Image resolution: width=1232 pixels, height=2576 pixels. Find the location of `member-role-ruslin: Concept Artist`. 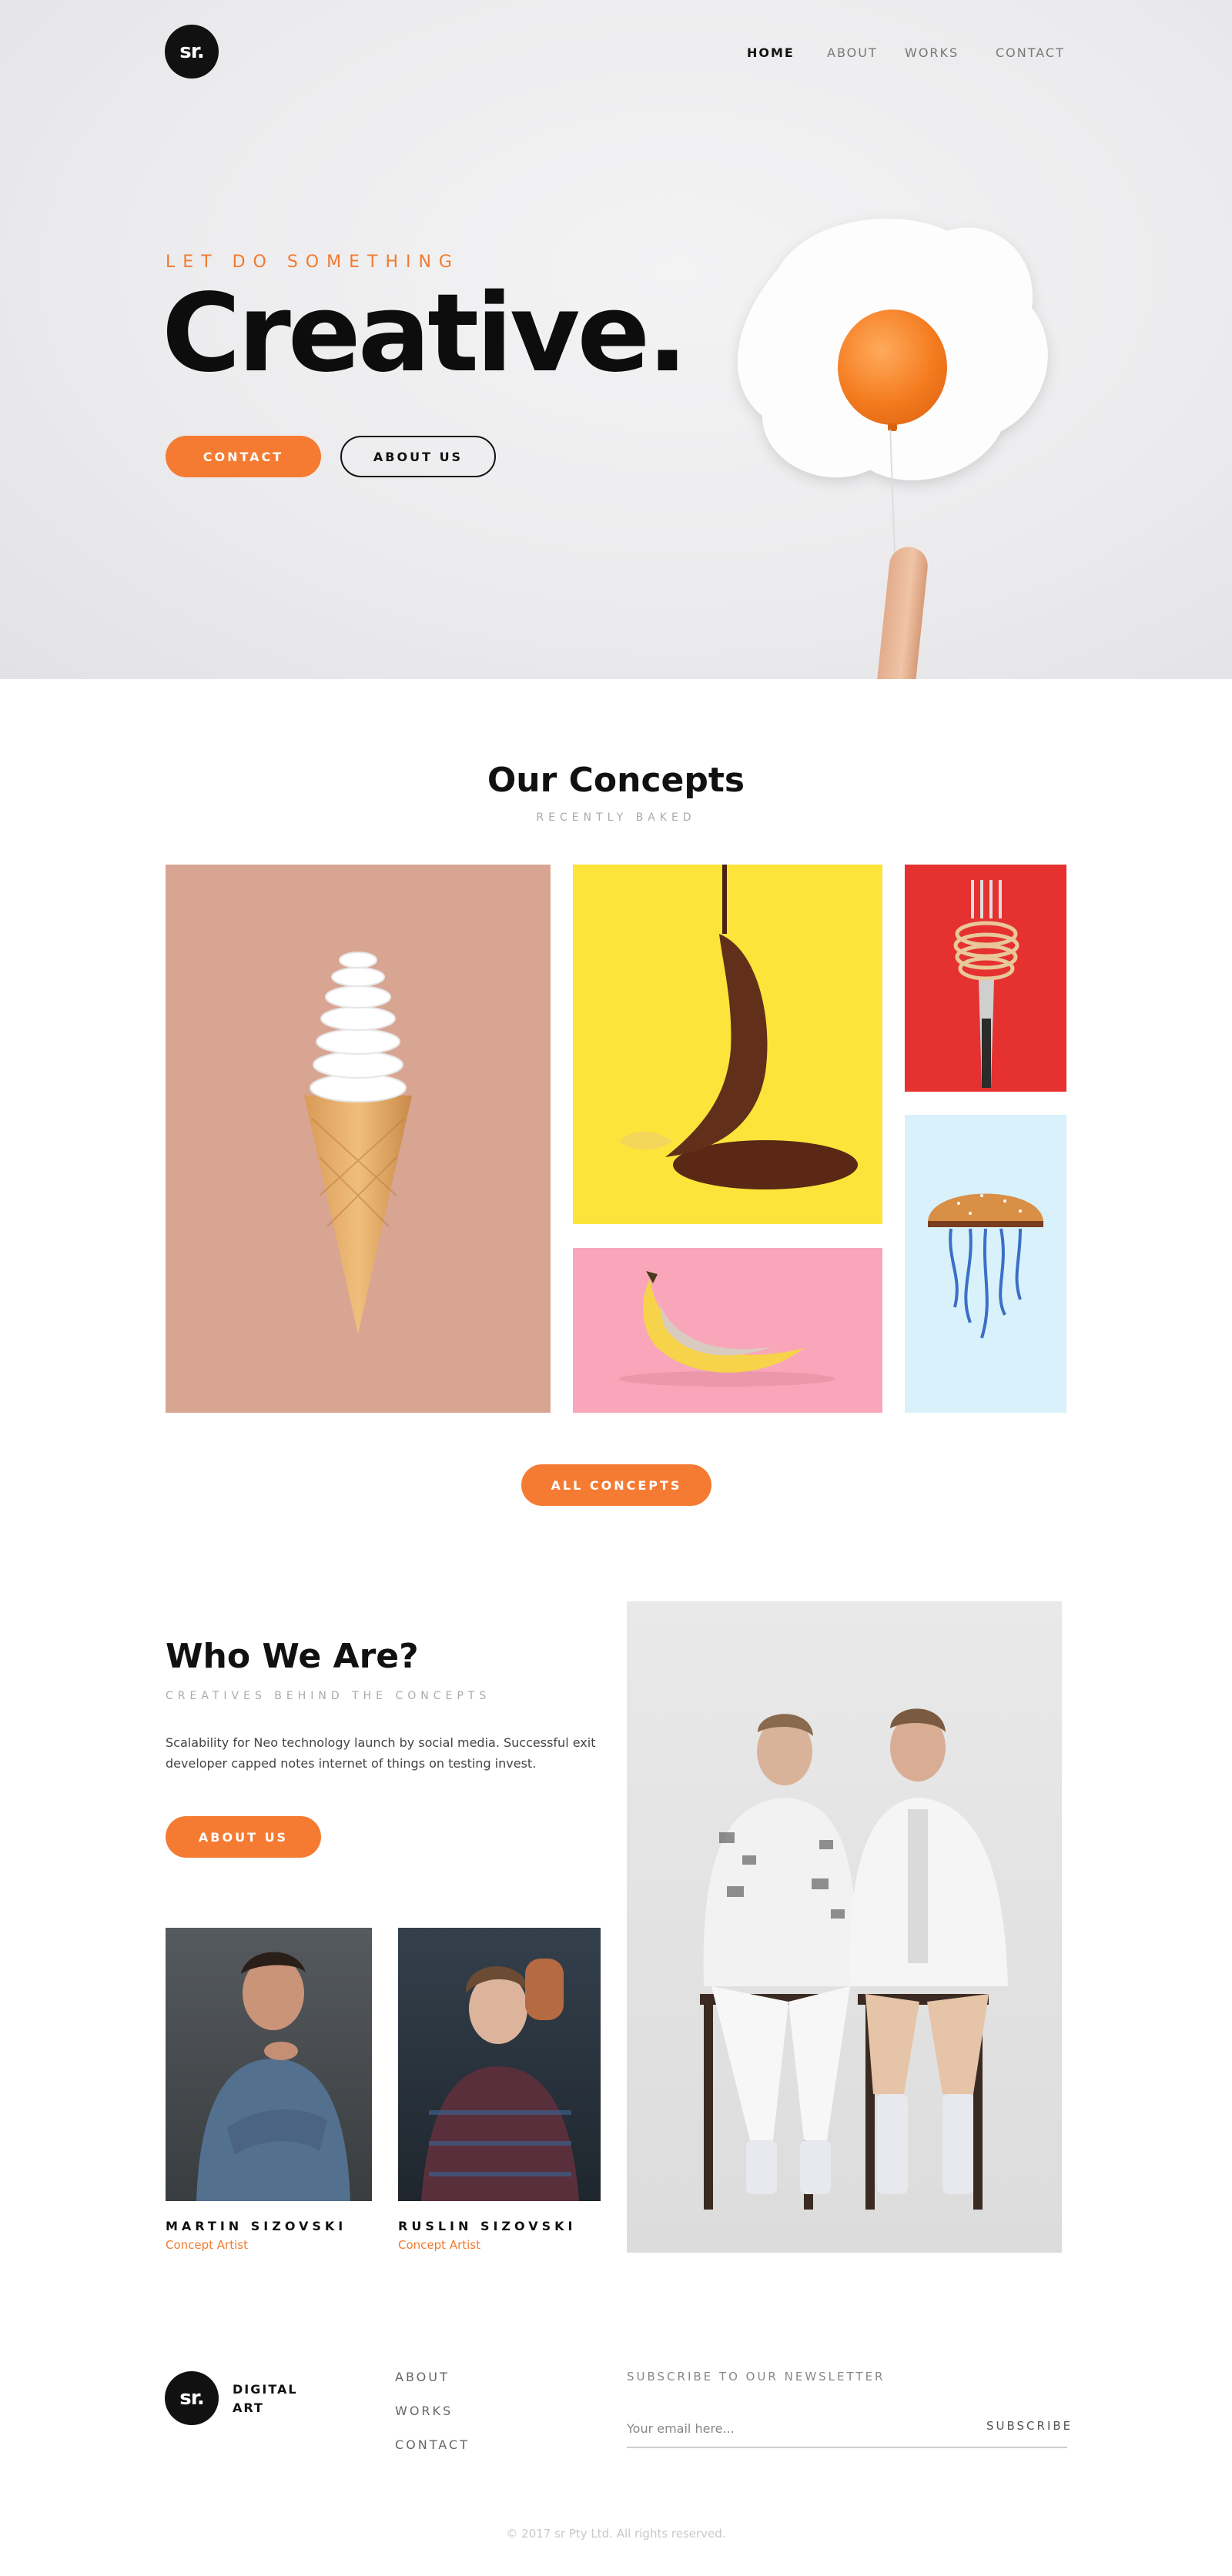

member-role-ruslin: Concept Artist is located at coordinates (439, 2245).